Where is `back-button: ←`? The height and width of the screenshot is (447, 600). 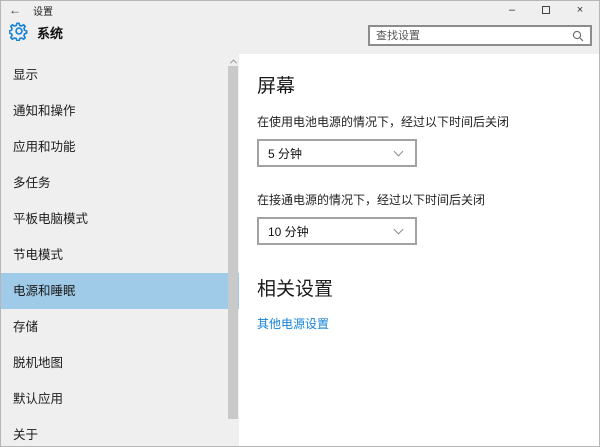
back-button: ← is located at coordinates (15, 10).